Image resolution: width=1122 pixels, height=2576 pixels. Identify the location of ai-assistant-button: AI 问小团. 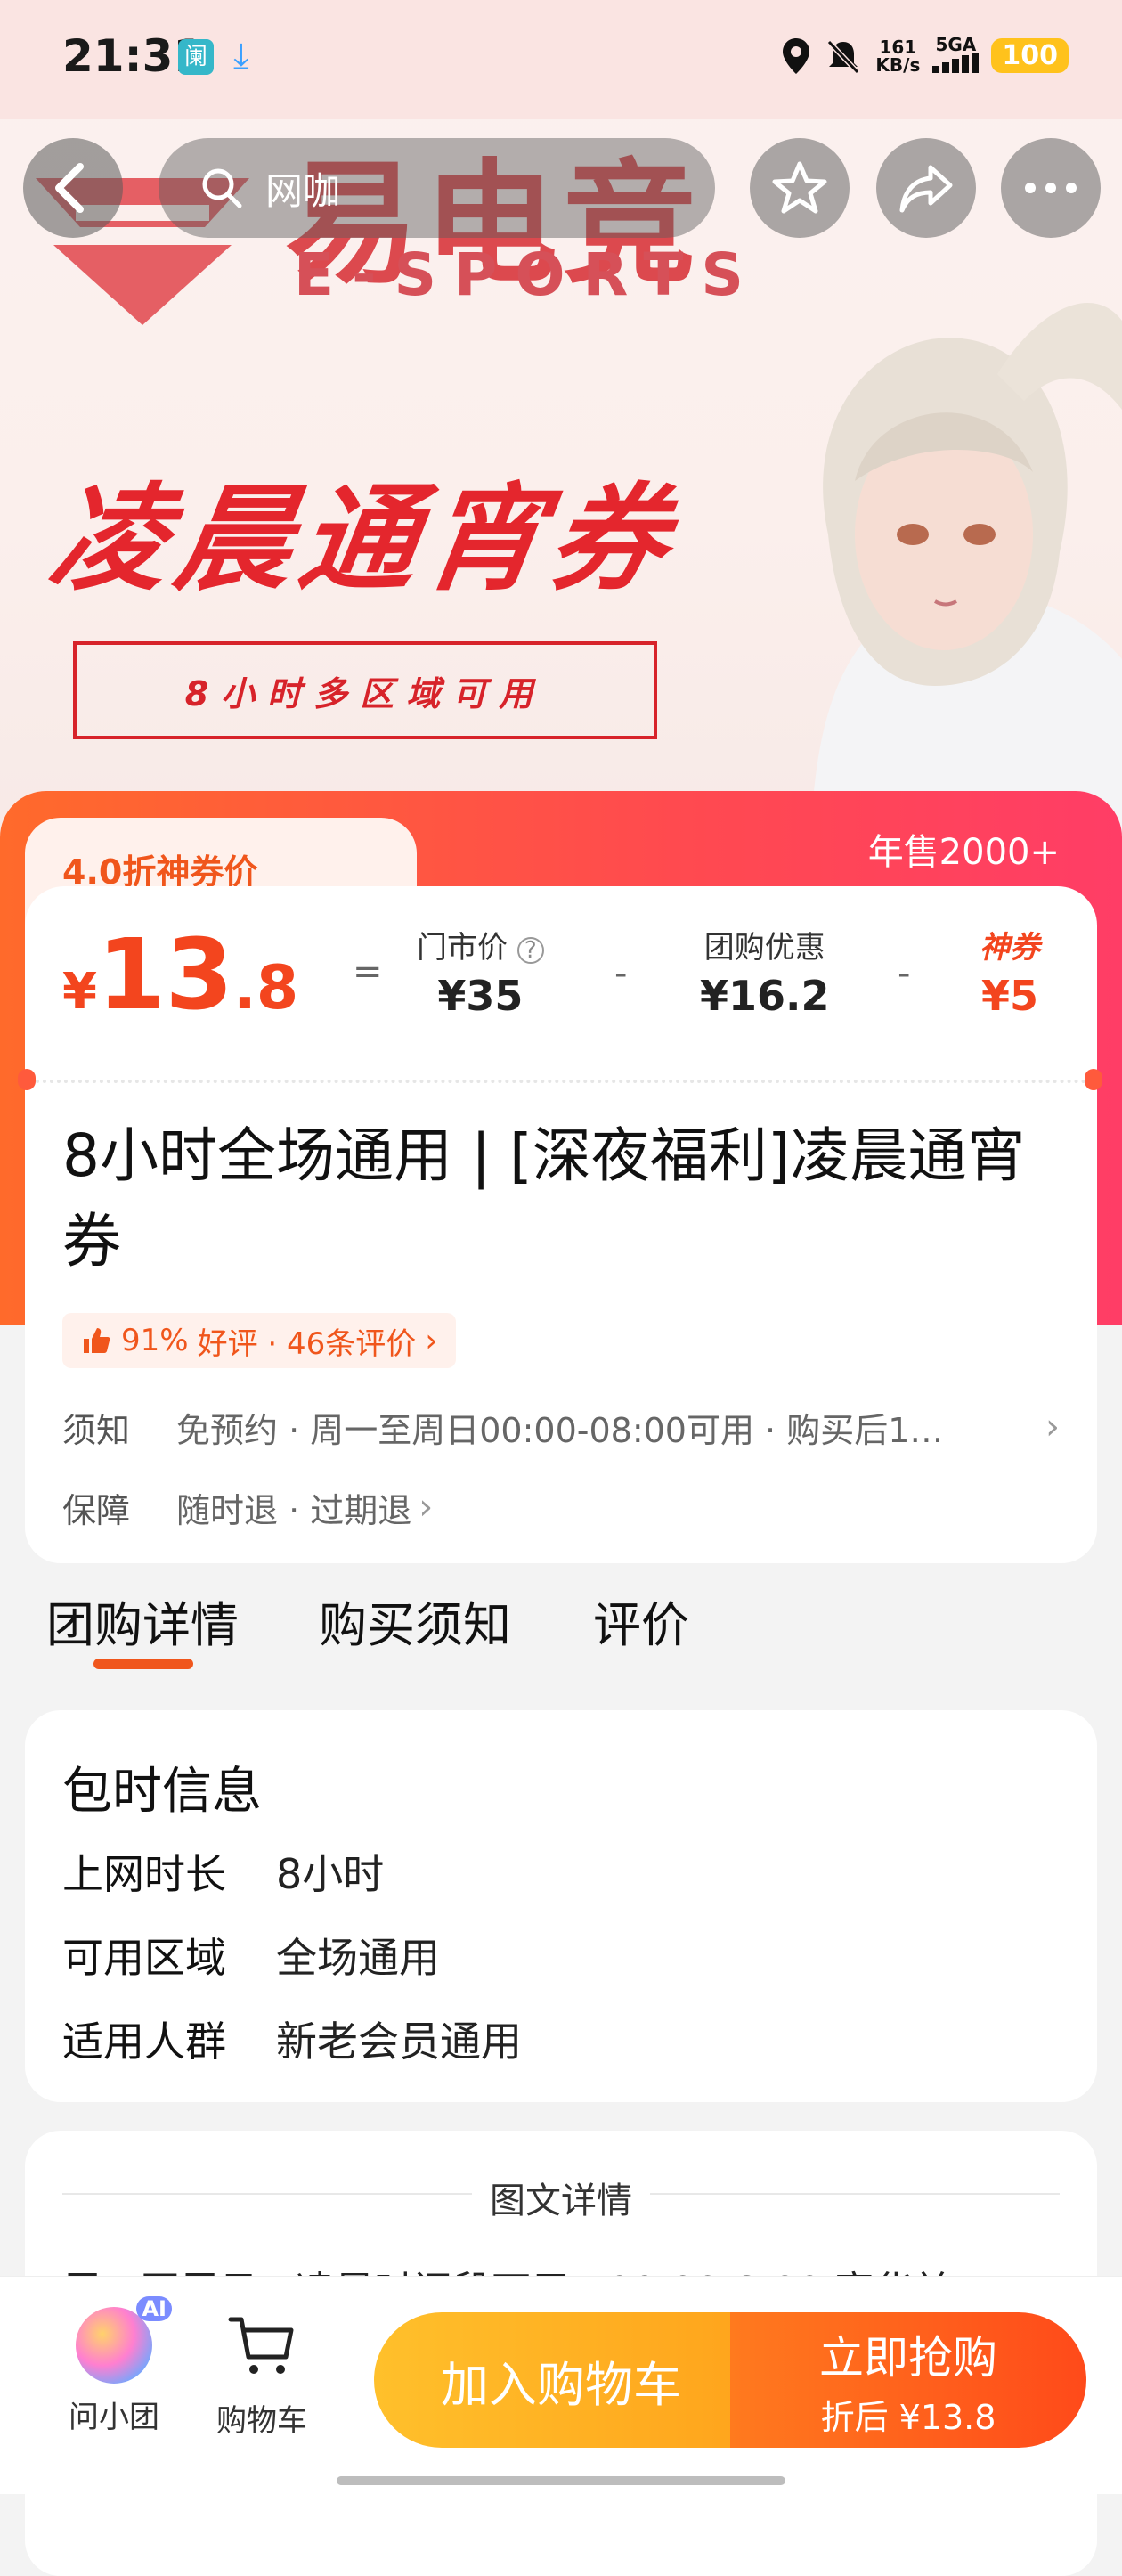
(114, 2366).